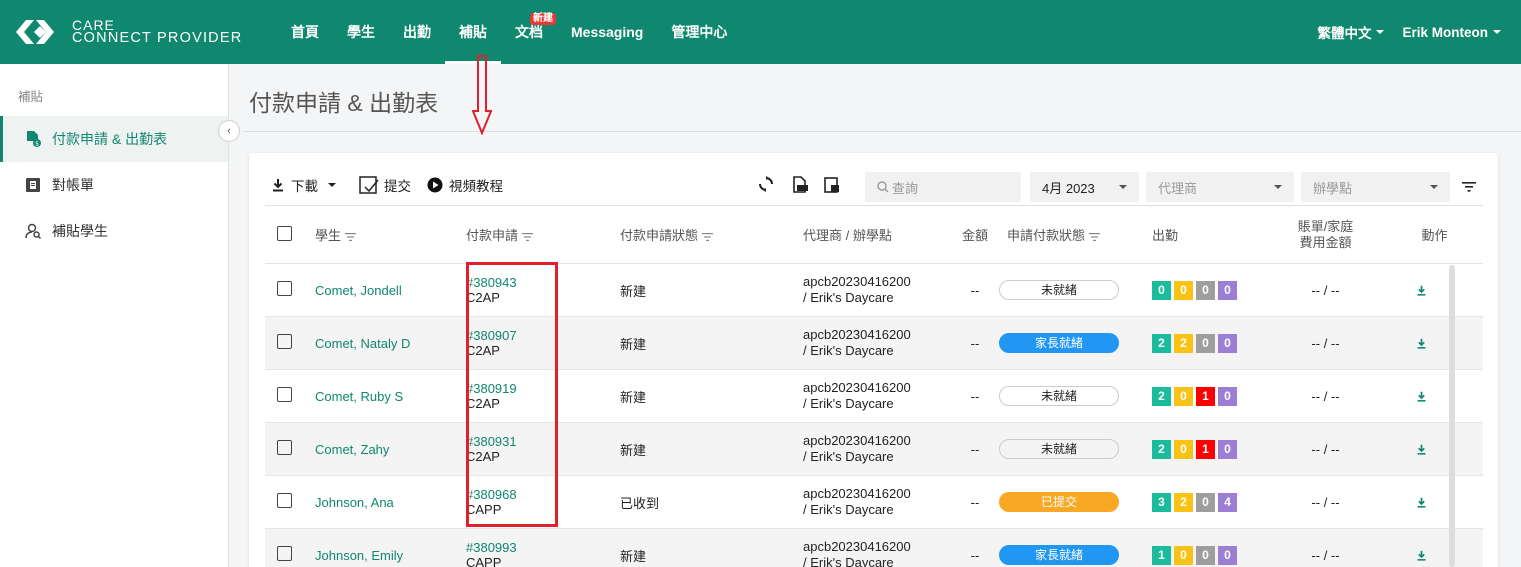 The width and height of the screenshot is (1521, 567). I want to click on arrow-down-annotation-icon, so click(482, 95).